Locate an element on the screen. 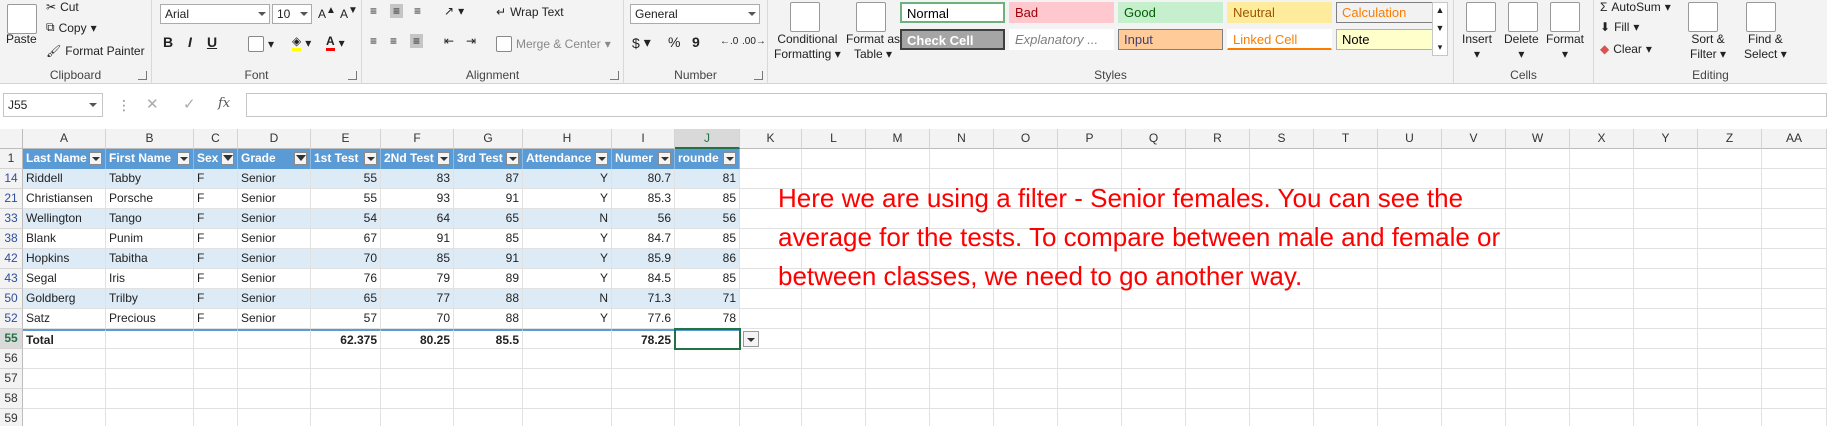  table-cell: 67 is located at coordinates (346, 239).